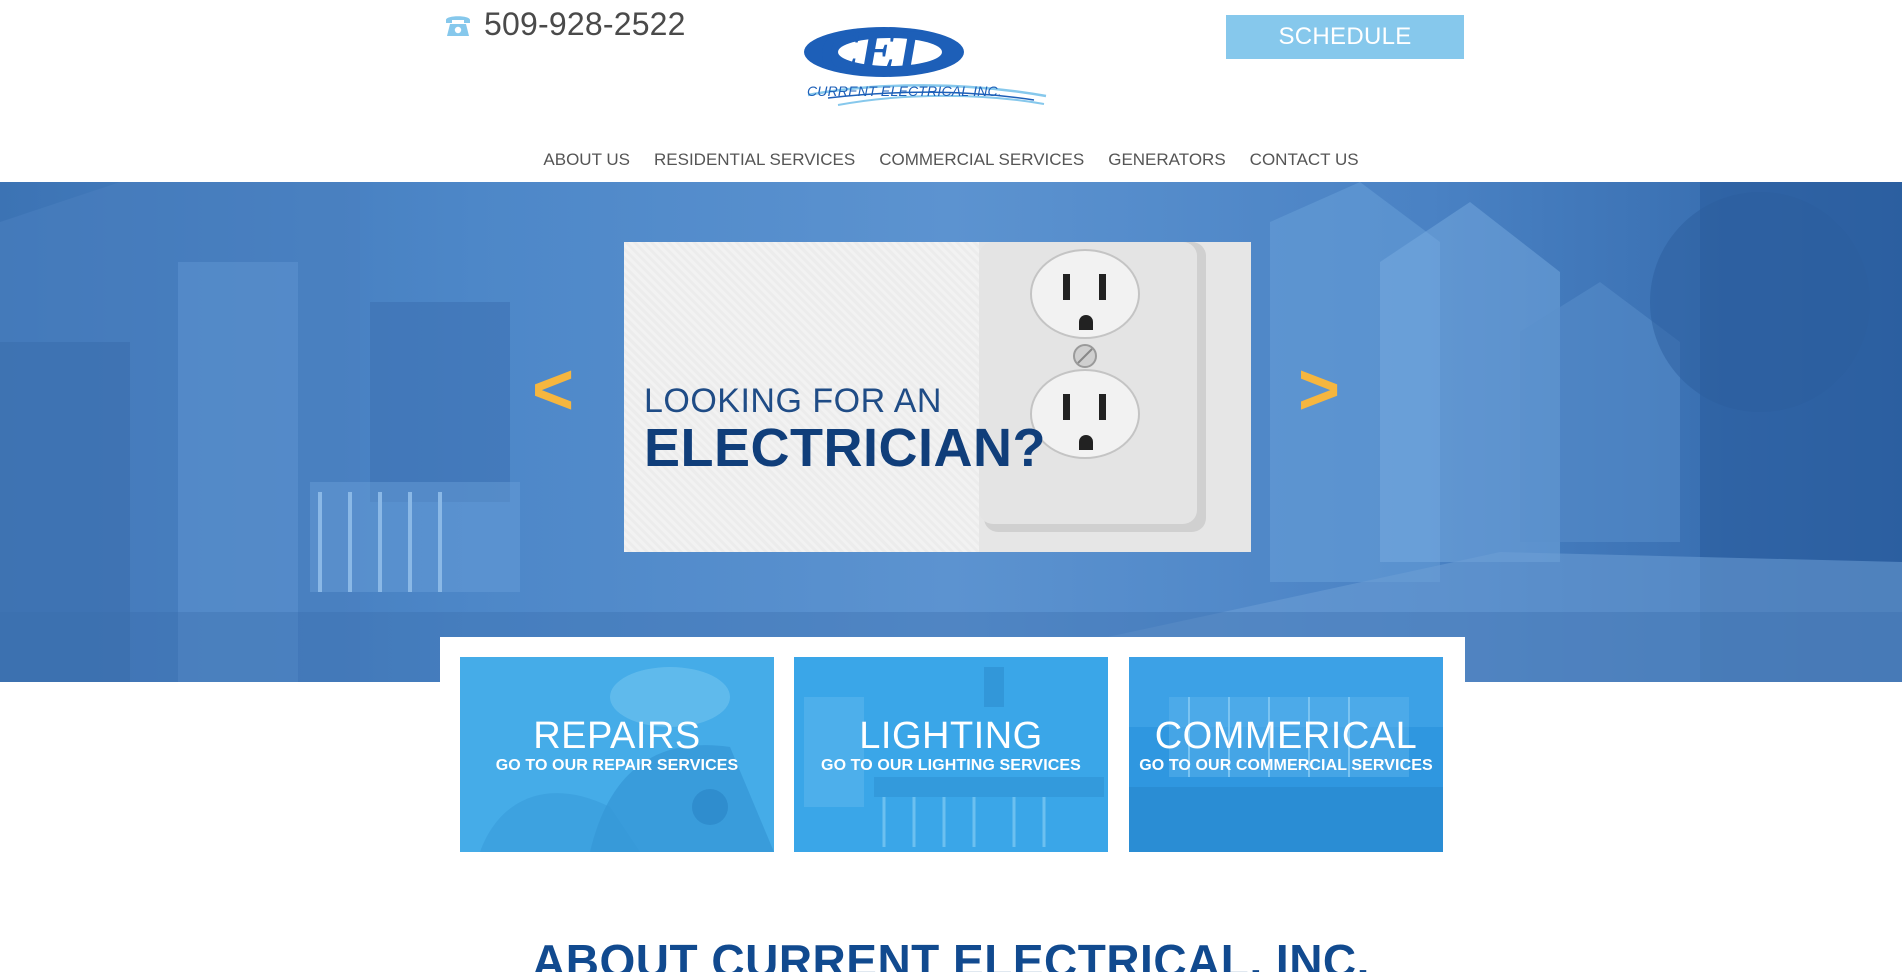  What do you see at coordinates (871, 51) in the screenshot?
I see `logo-mark: CEI` at bounding box center [871, 51].